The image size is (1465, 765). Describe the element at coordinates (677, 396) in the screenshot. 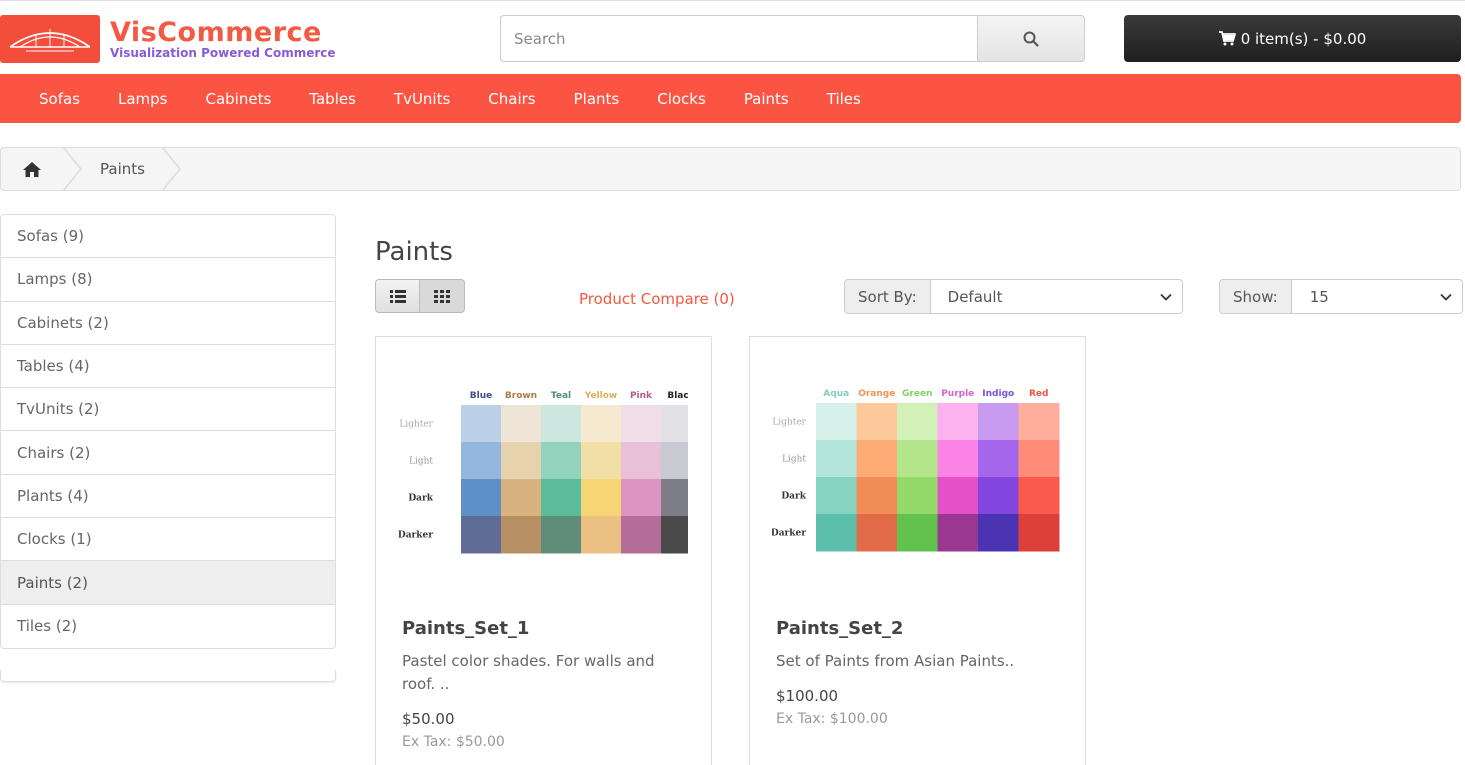

I see `swatch-column-label: Black` at that location.